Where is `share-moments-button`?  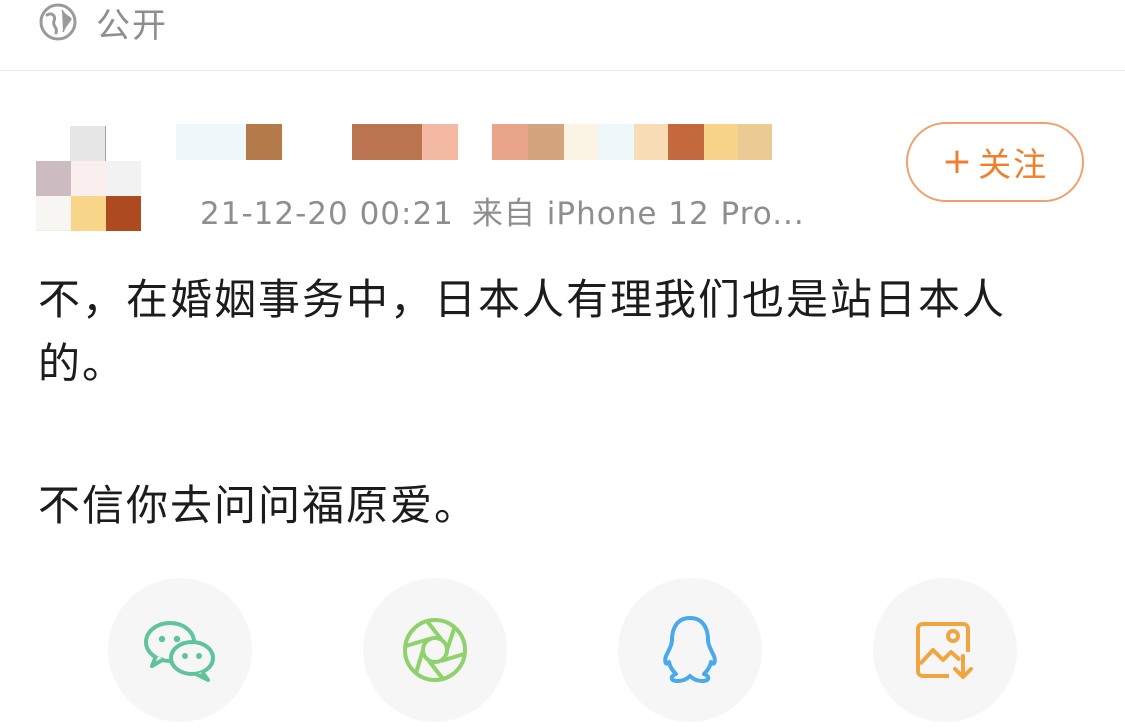 share-moments-button is located at coordinates (435, 650).